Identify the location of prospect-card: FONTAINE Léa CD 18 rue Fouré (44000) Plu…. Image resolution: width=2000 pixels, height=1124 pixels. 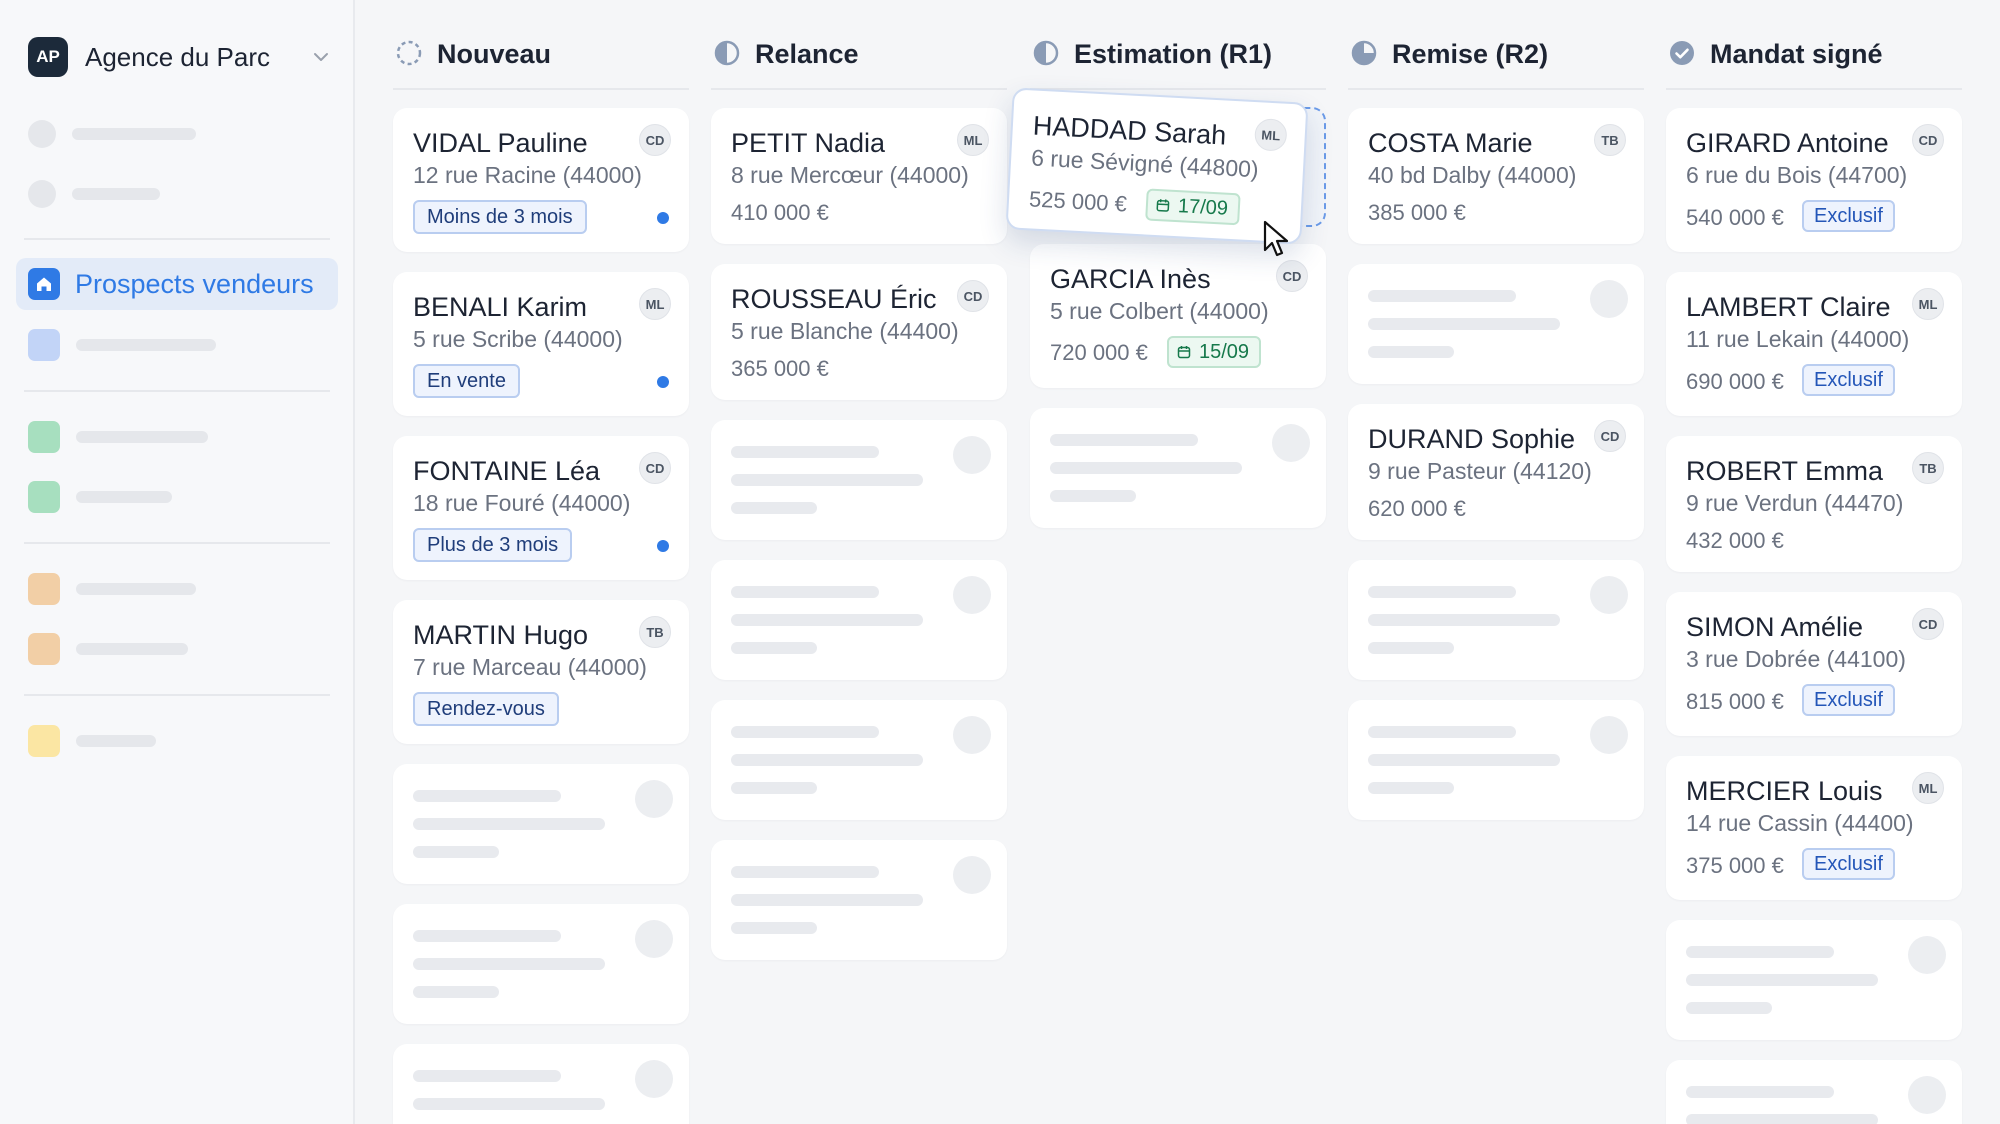
(541, 508).